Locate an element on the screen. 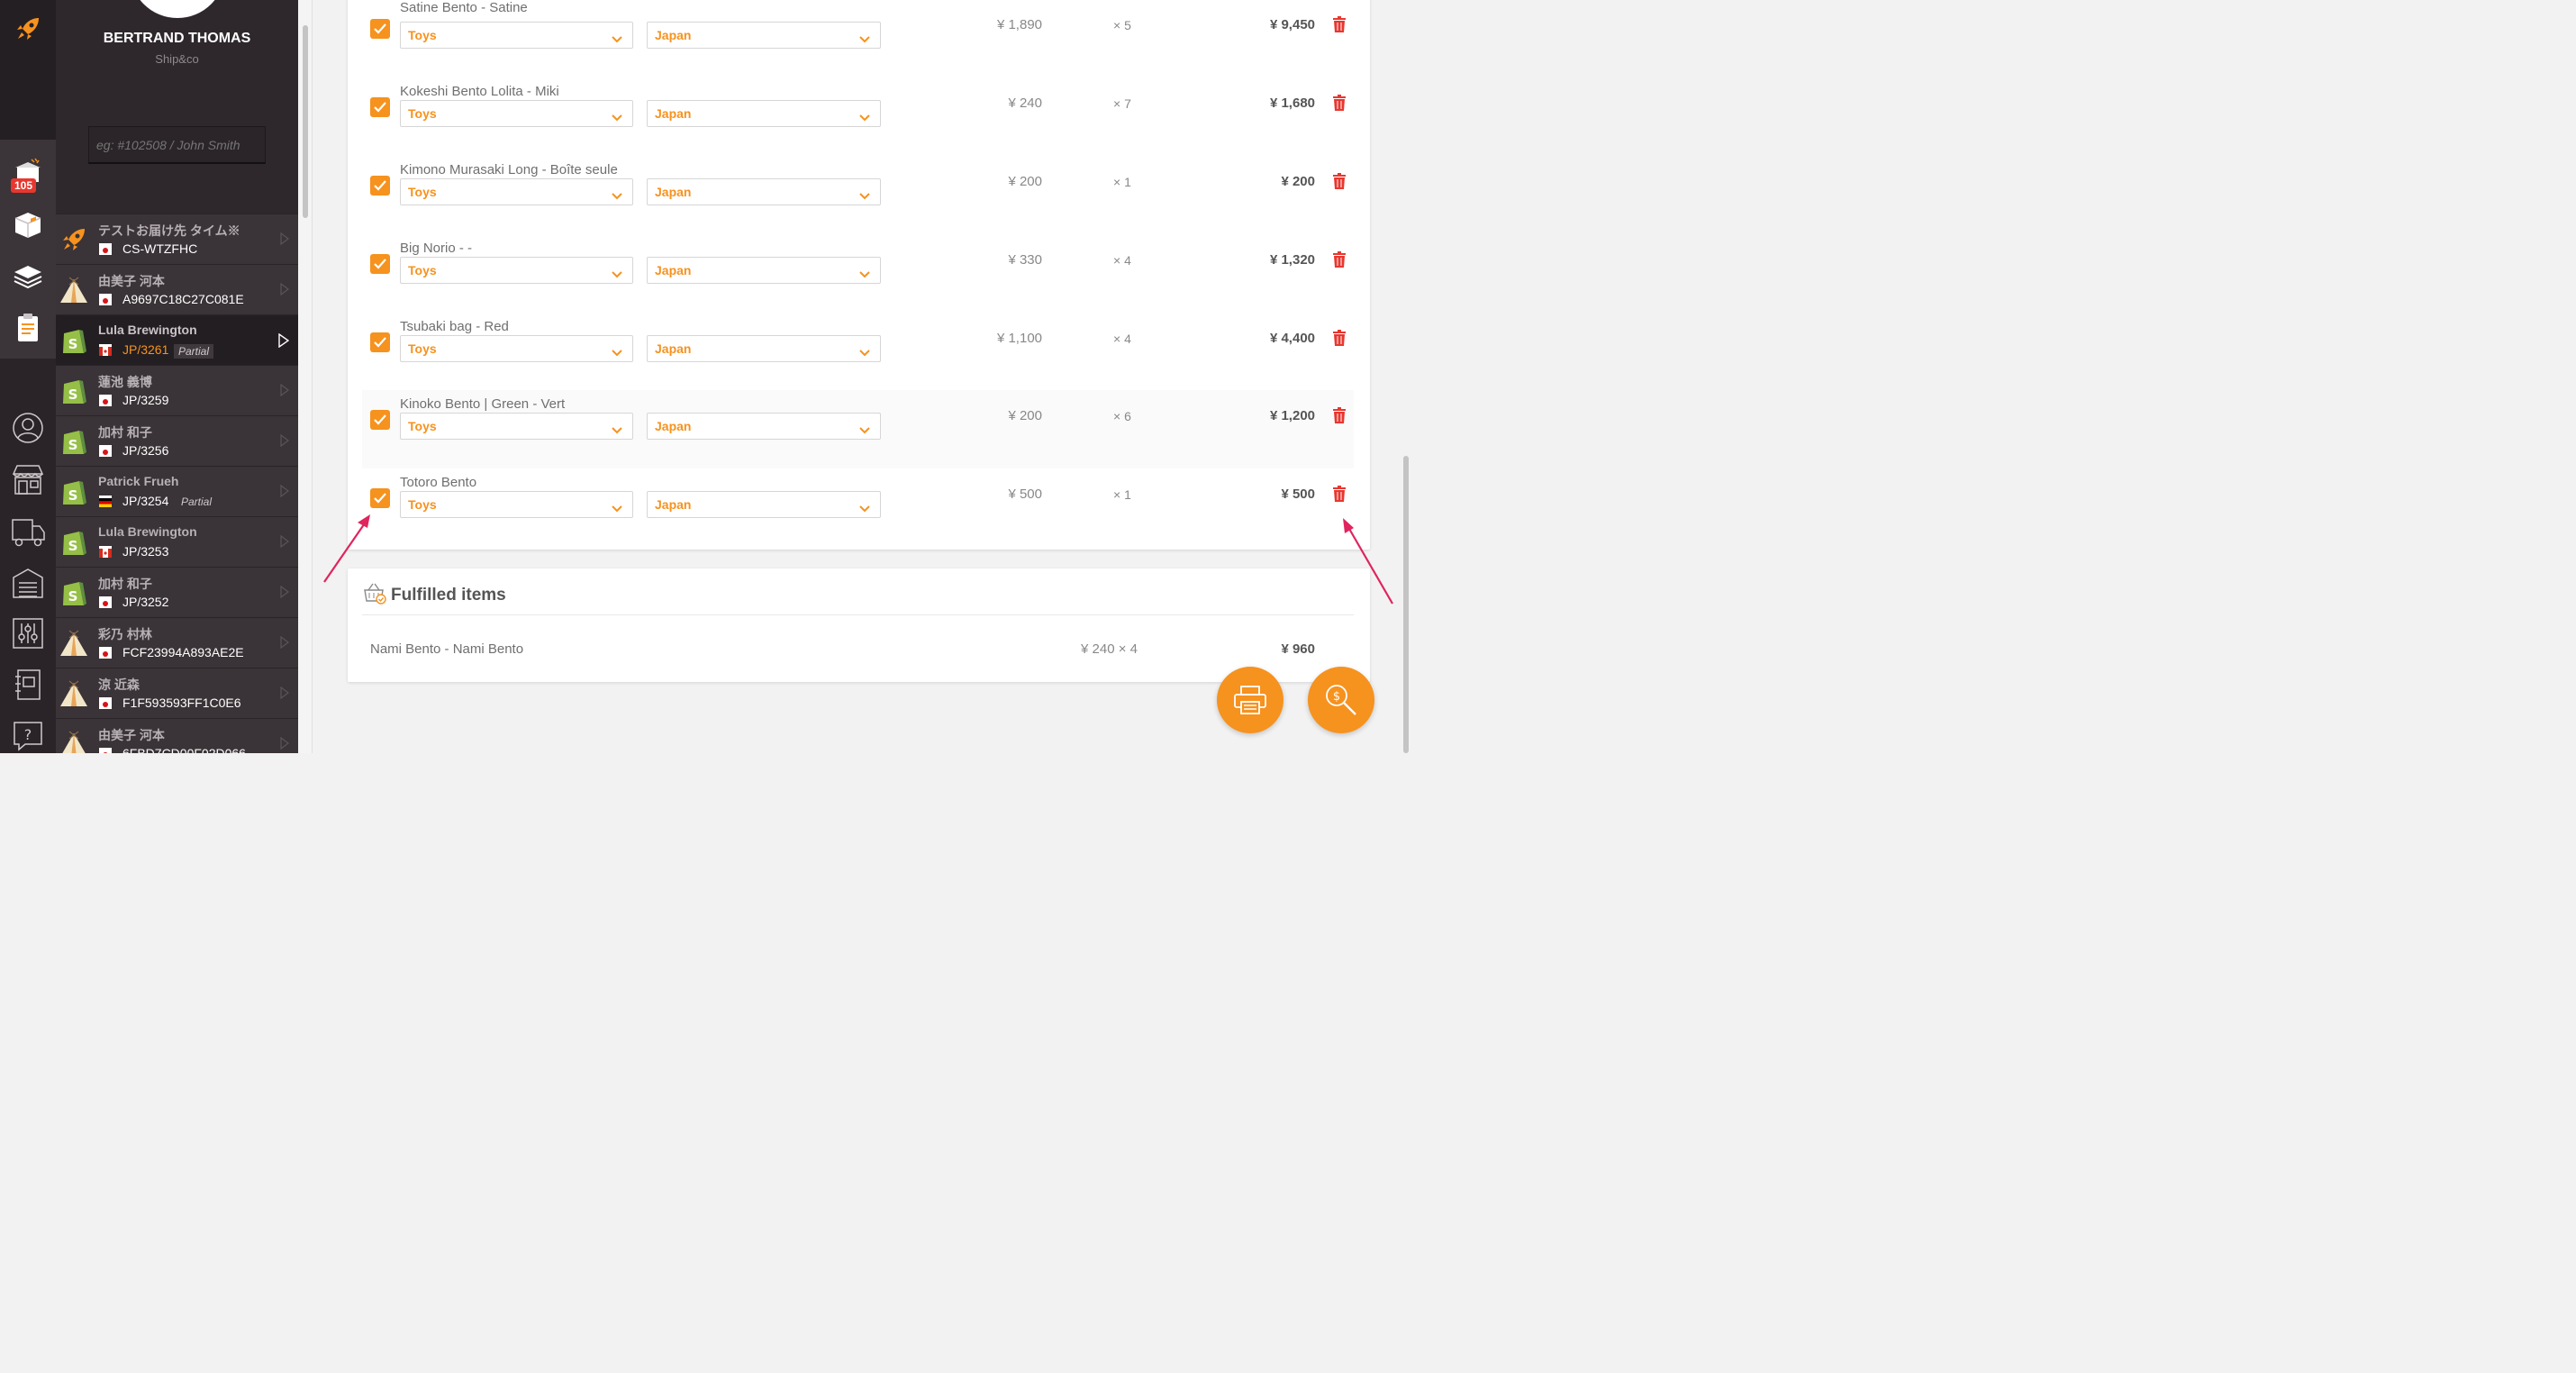 Image resolution: width=2576 pixels, height=1373 pixels. line-total: ¥ 1,680 is located at coordinates (1292, 103).